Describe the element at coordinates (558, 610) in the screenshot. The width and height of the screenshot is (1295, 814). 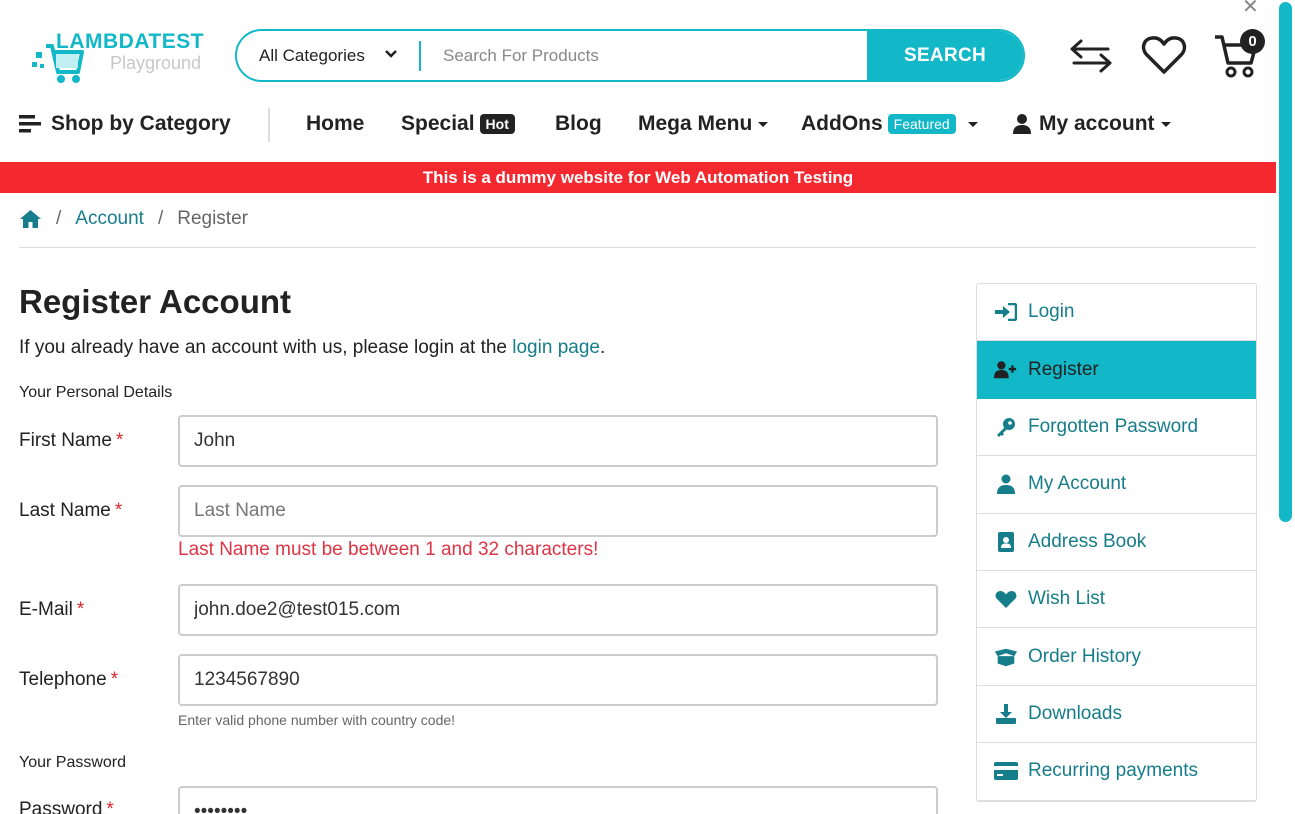
I see `email-field` at that location.